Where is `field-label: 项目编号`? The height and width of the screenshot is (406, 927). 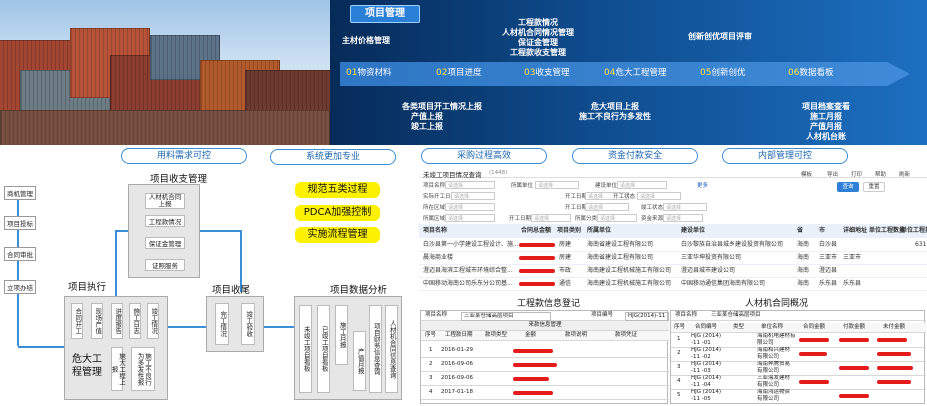 field-label: 项目编号 is located at coordinates (602, 315).